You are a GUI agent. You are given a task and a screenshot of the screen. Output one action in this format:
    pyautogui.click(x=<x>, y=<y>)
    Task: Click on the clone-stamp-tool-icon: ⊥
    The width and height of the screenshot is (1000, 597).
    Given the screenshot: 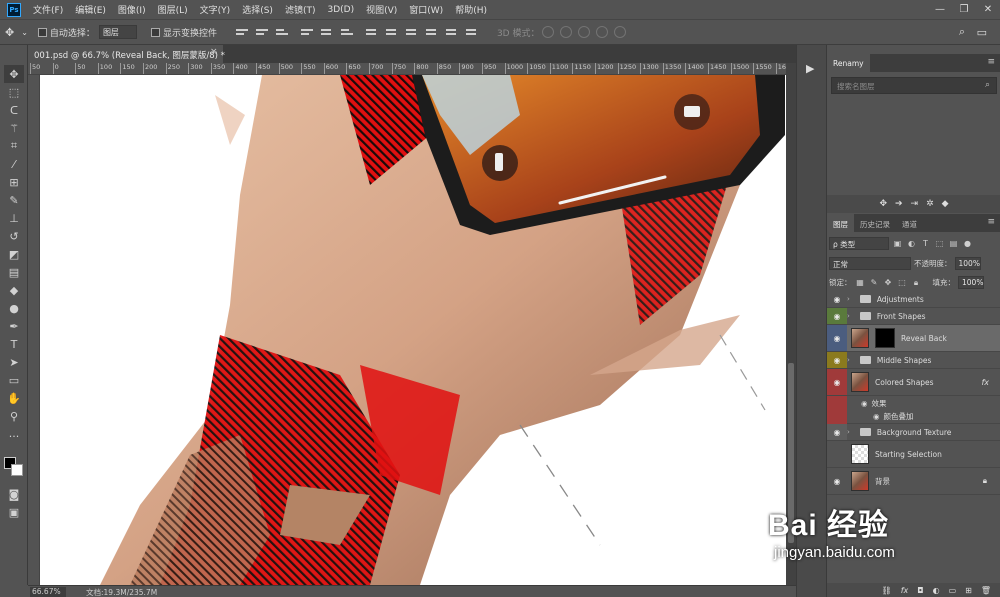 What is the action you would take?
    pyautogui.click(x=14, y=218)
    